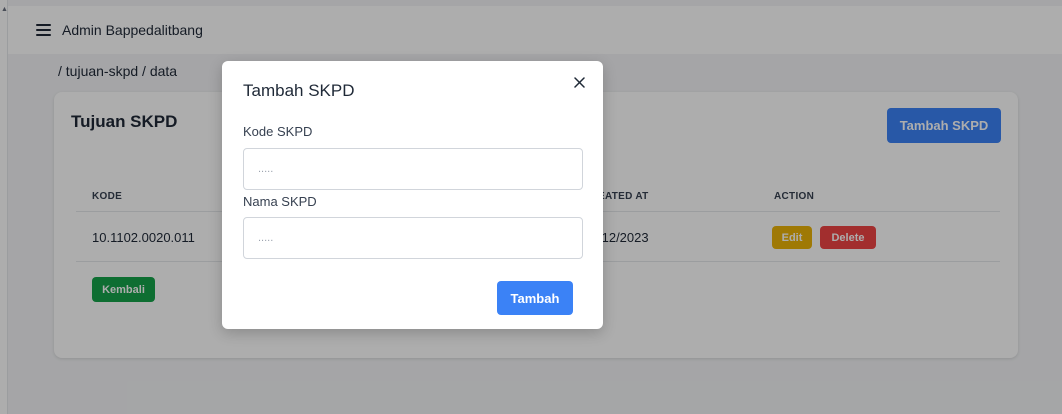  I want to click on kode-skpd-input, so click(413, 169).